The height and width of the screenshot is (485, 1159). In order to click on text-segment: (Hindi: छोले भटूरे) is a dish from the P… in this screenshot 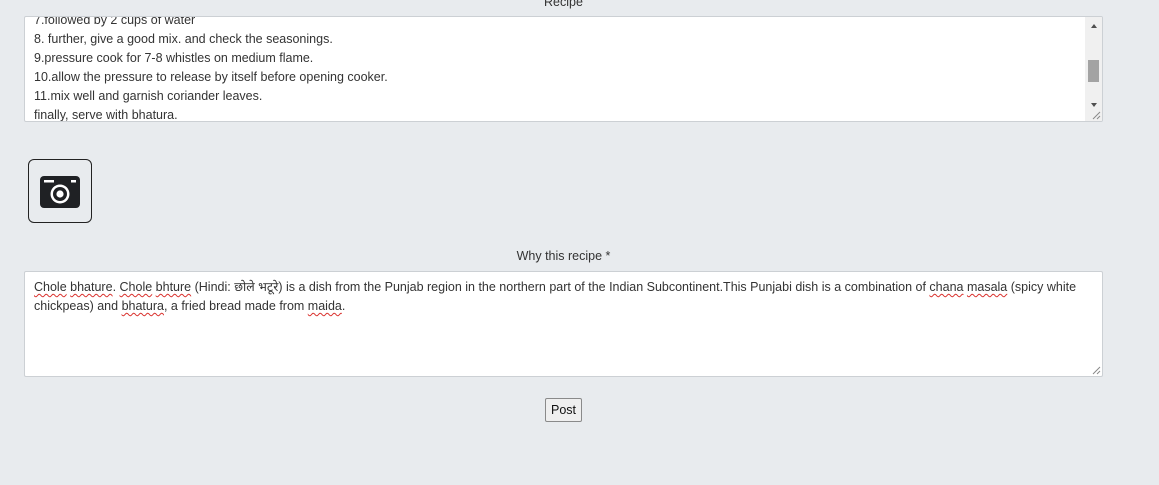, I will do `click(560, 287)`.